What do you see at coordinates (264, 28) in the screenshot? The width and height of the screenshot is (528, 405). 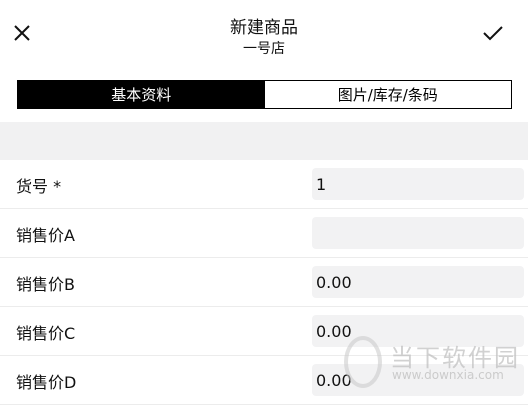 I see `page-title: 新建商品` at bounding box center [264, 28].